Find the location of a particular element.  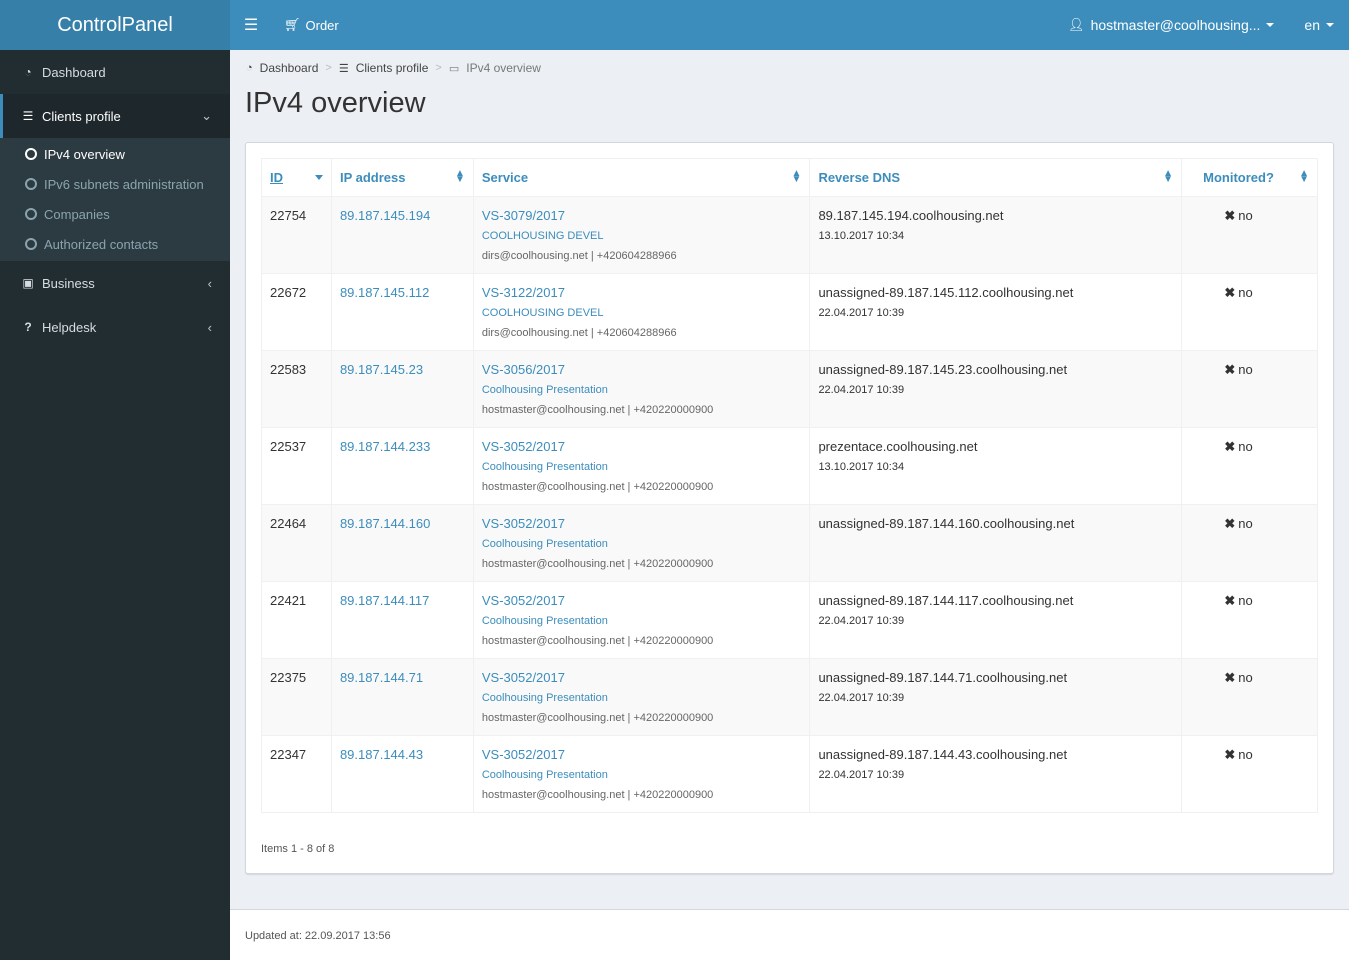

dashboard-icon: ◔ is located at coordinates (249, 68).